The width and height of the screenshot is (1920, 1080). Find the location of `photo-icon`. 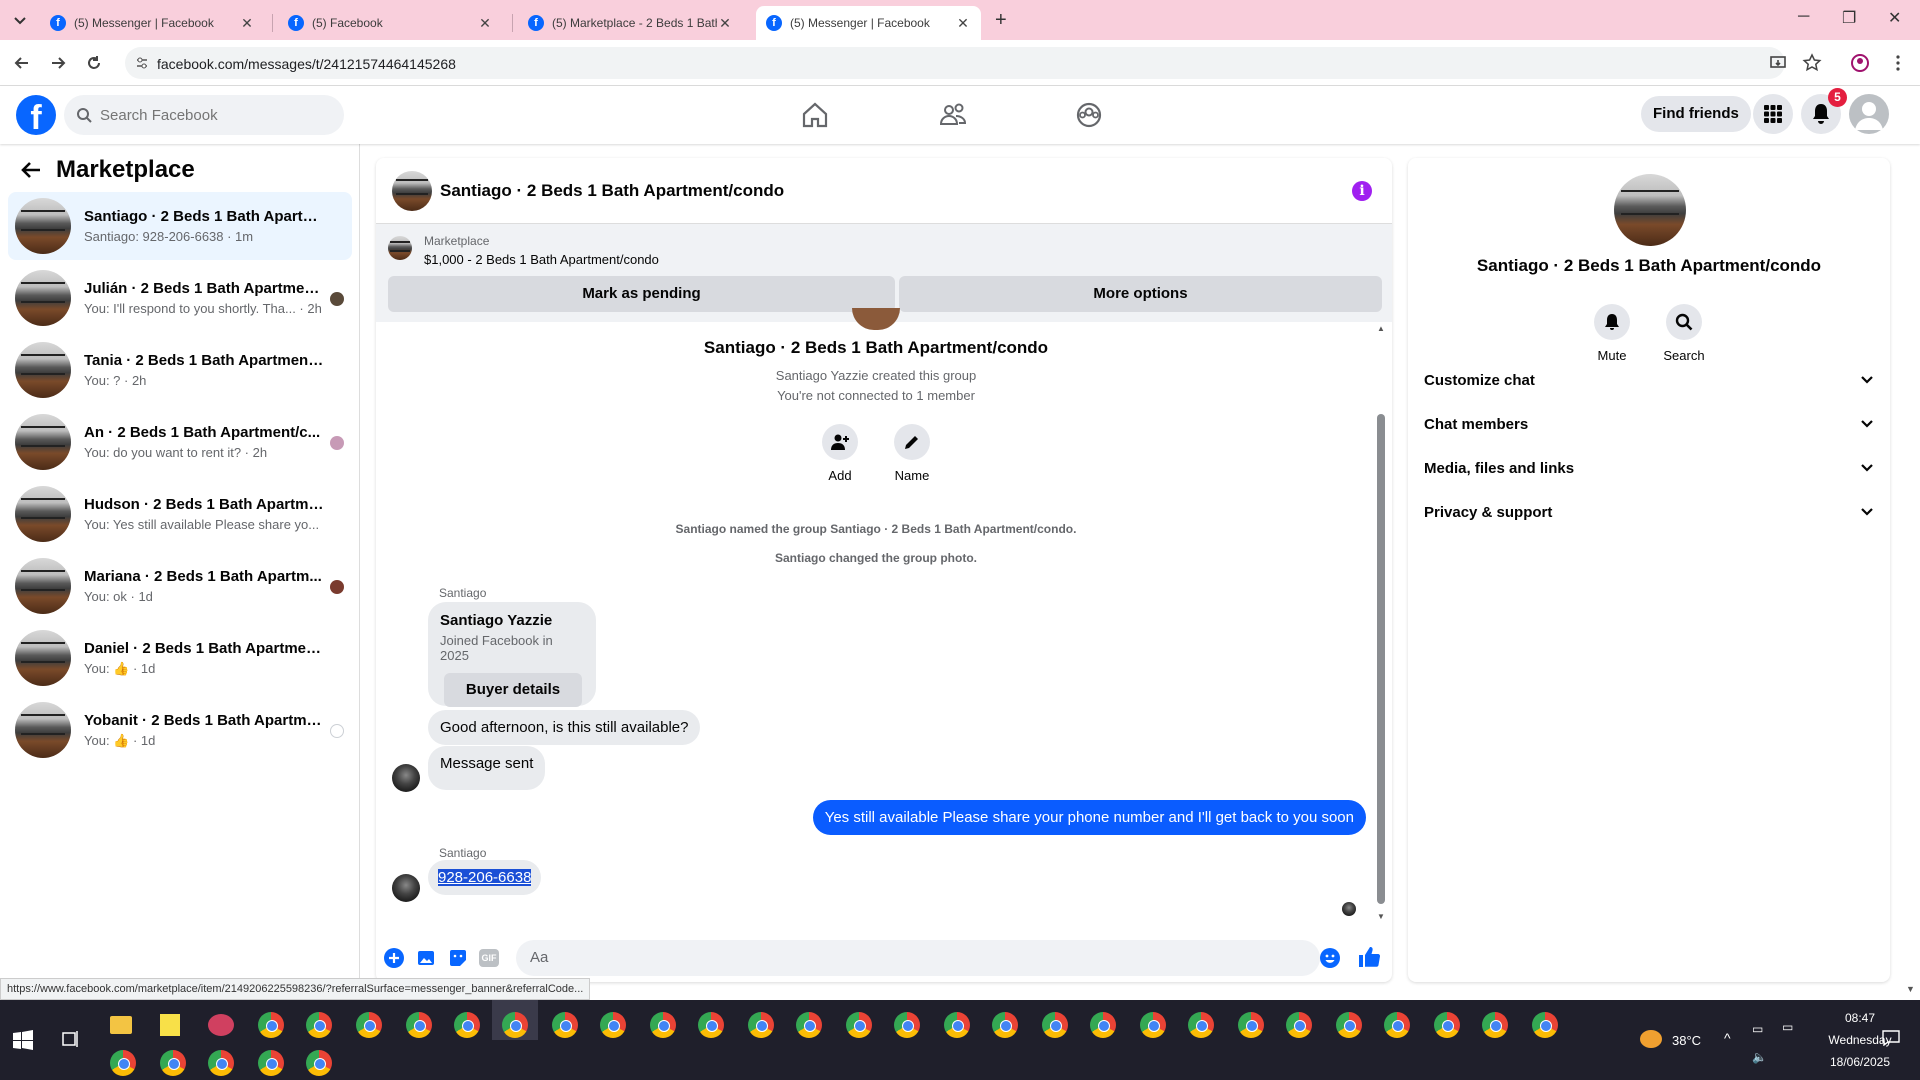

photo-icon is located at coordinates (426, 958).